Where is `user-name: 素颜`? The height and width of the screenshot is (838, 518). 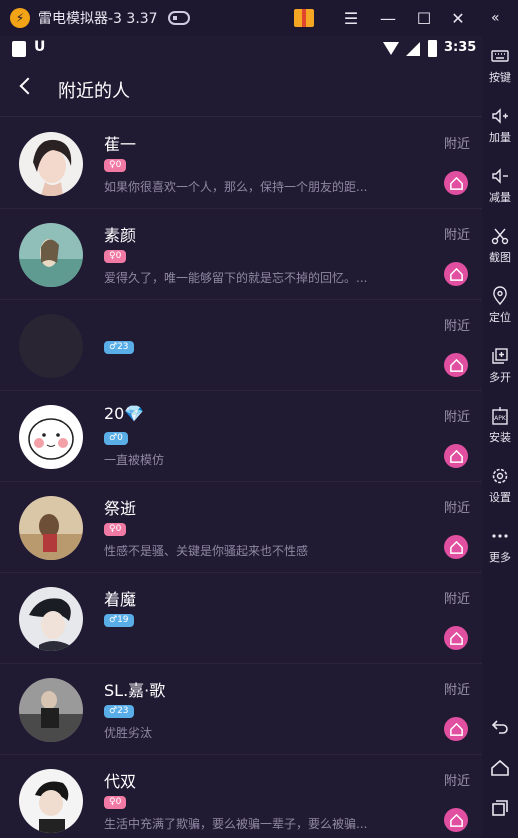 user-name: 素颜 is located at coordinates (120, 235).